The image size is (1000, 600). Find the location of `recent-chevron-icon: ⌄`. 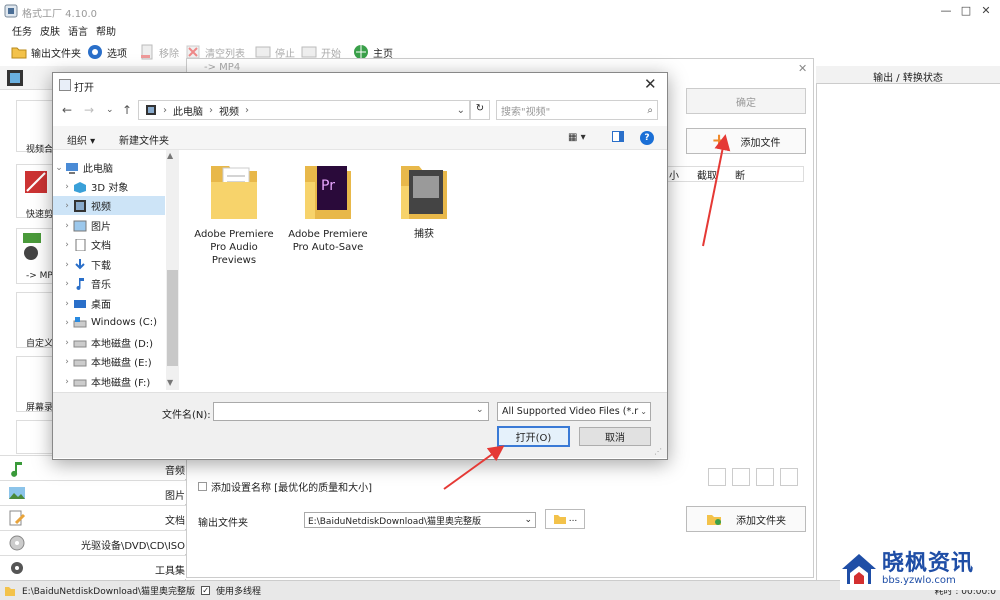

recent-chevron-icon: ⌄ is located at coordinates (110, 110).